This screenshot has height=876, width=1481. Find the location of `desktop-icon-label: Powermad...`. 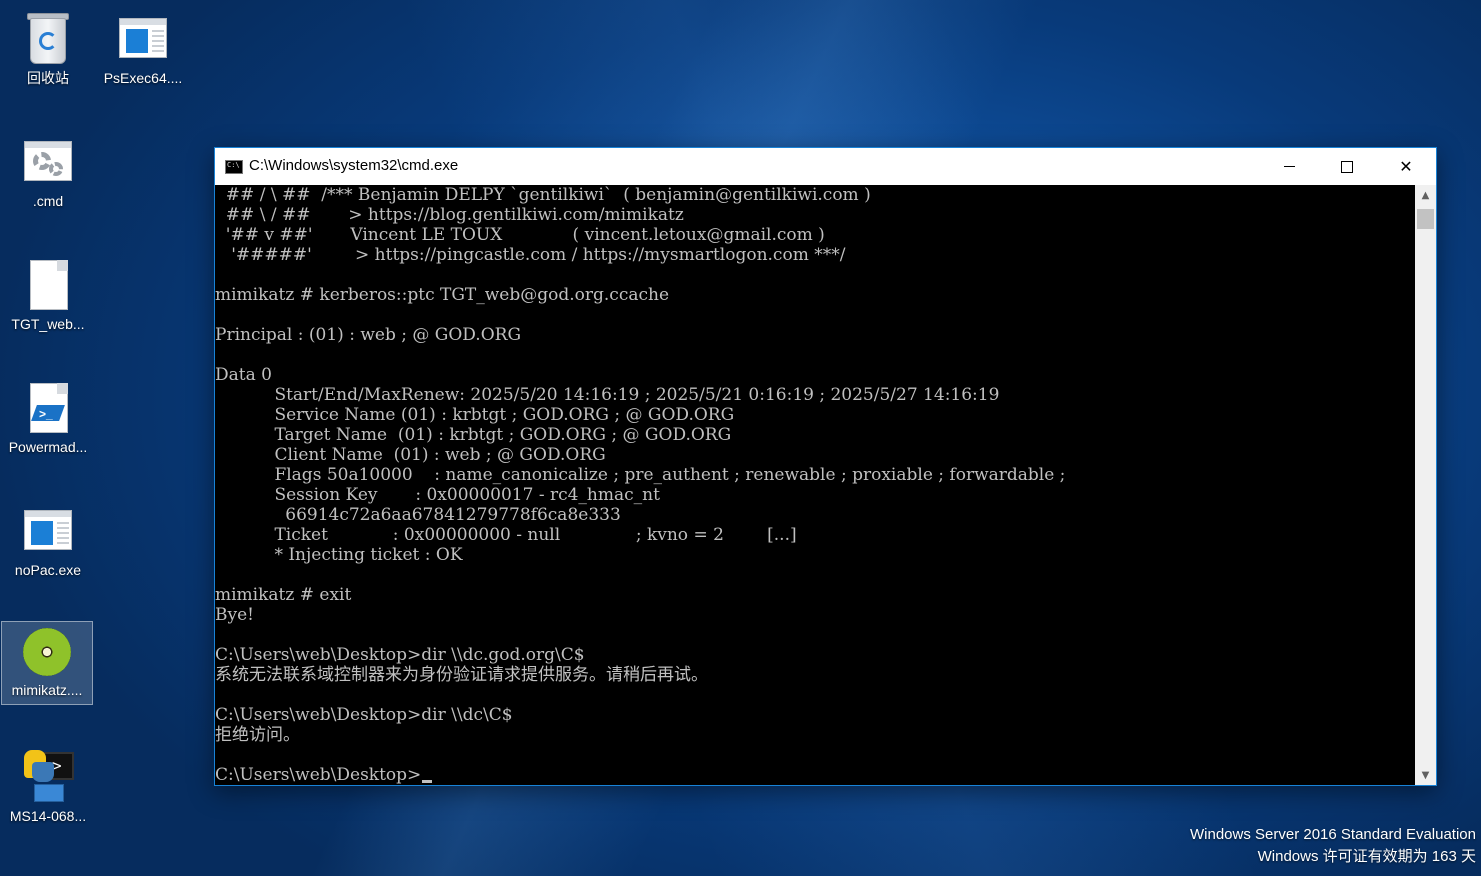

desktop-icon-label: Powermad... is located at coordinates (48, 447).